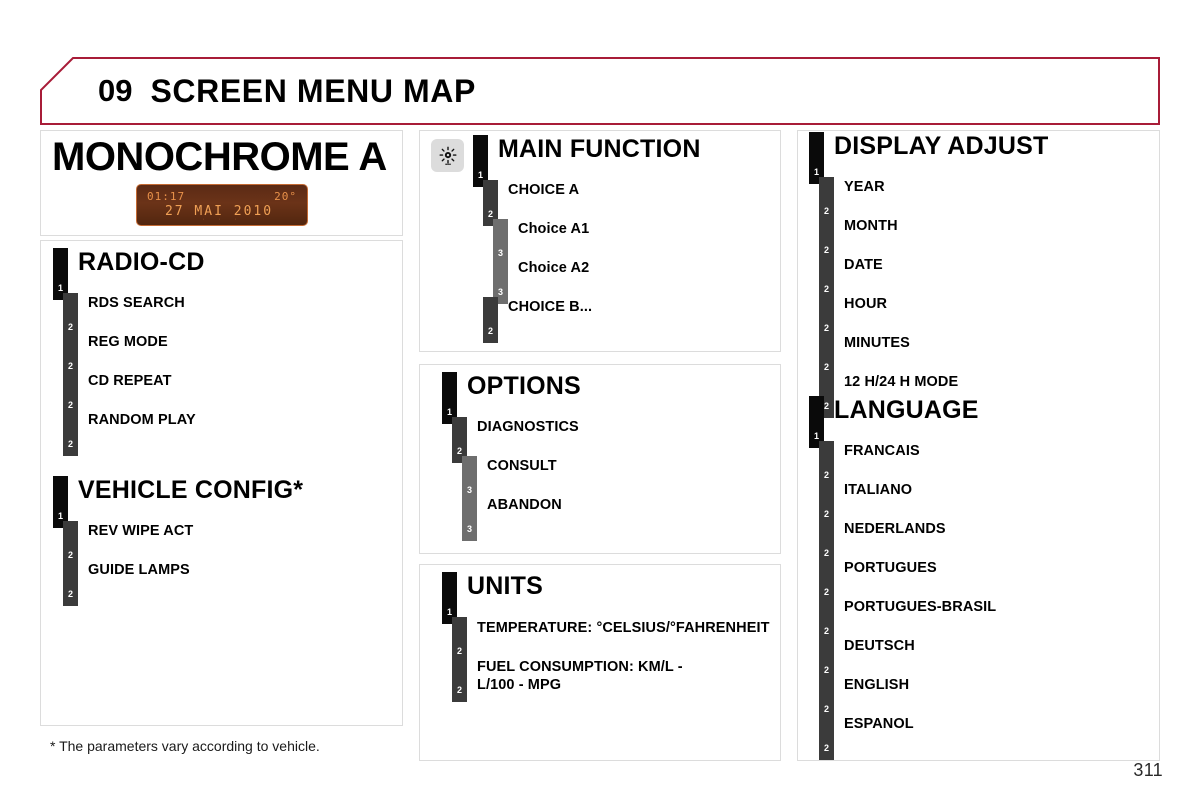 The image size is (1200, 800). I want to click on menu-item-label: ESPANOL, so click(879, 724).